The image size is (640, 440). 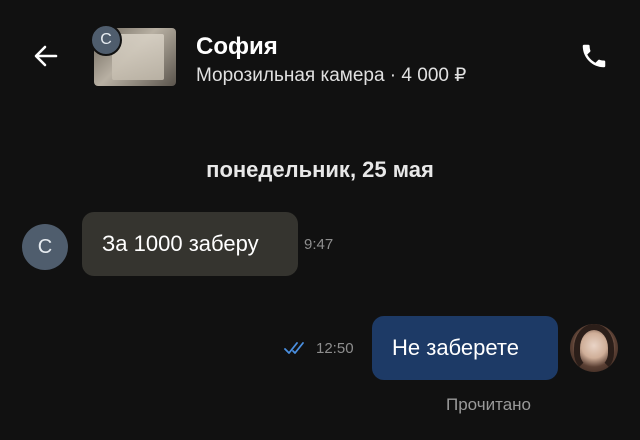 I want to click on incoming-message-time: 9:47, so click(x=319, y=244).